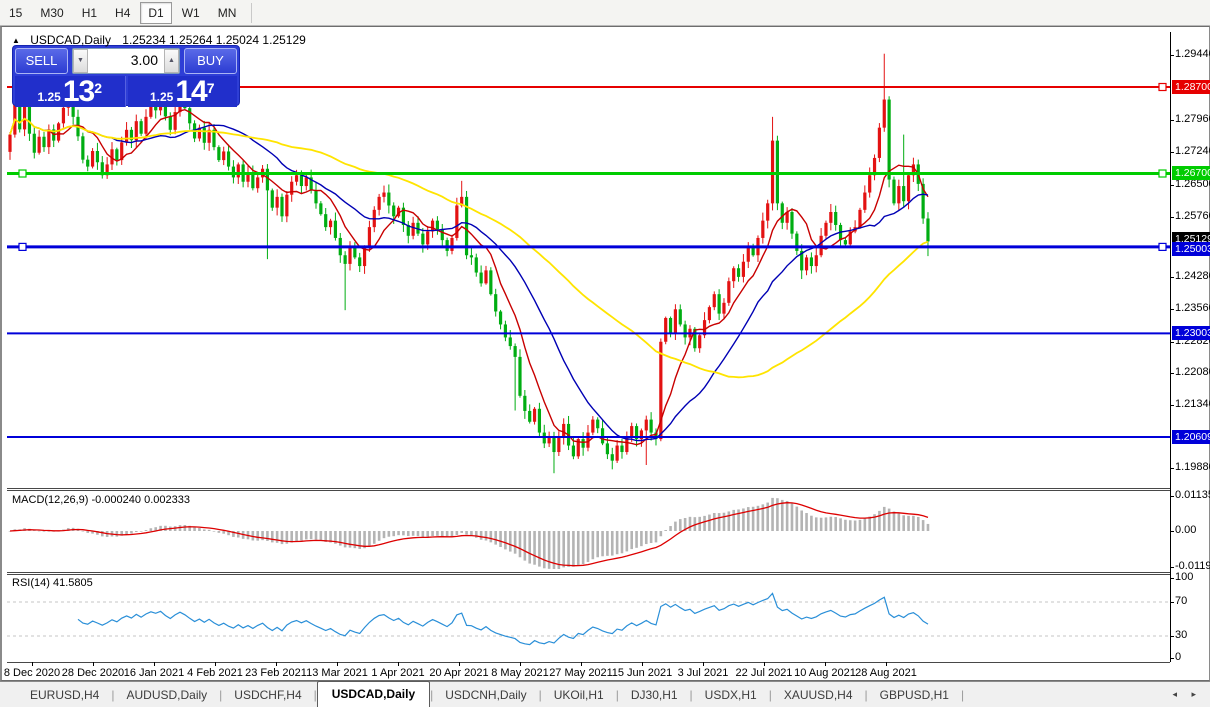 The image size is (1210, 707). Describe the element at coordinates (156, 12) in the screenshot. I see `timeframe-button-d1: D1` at that location.